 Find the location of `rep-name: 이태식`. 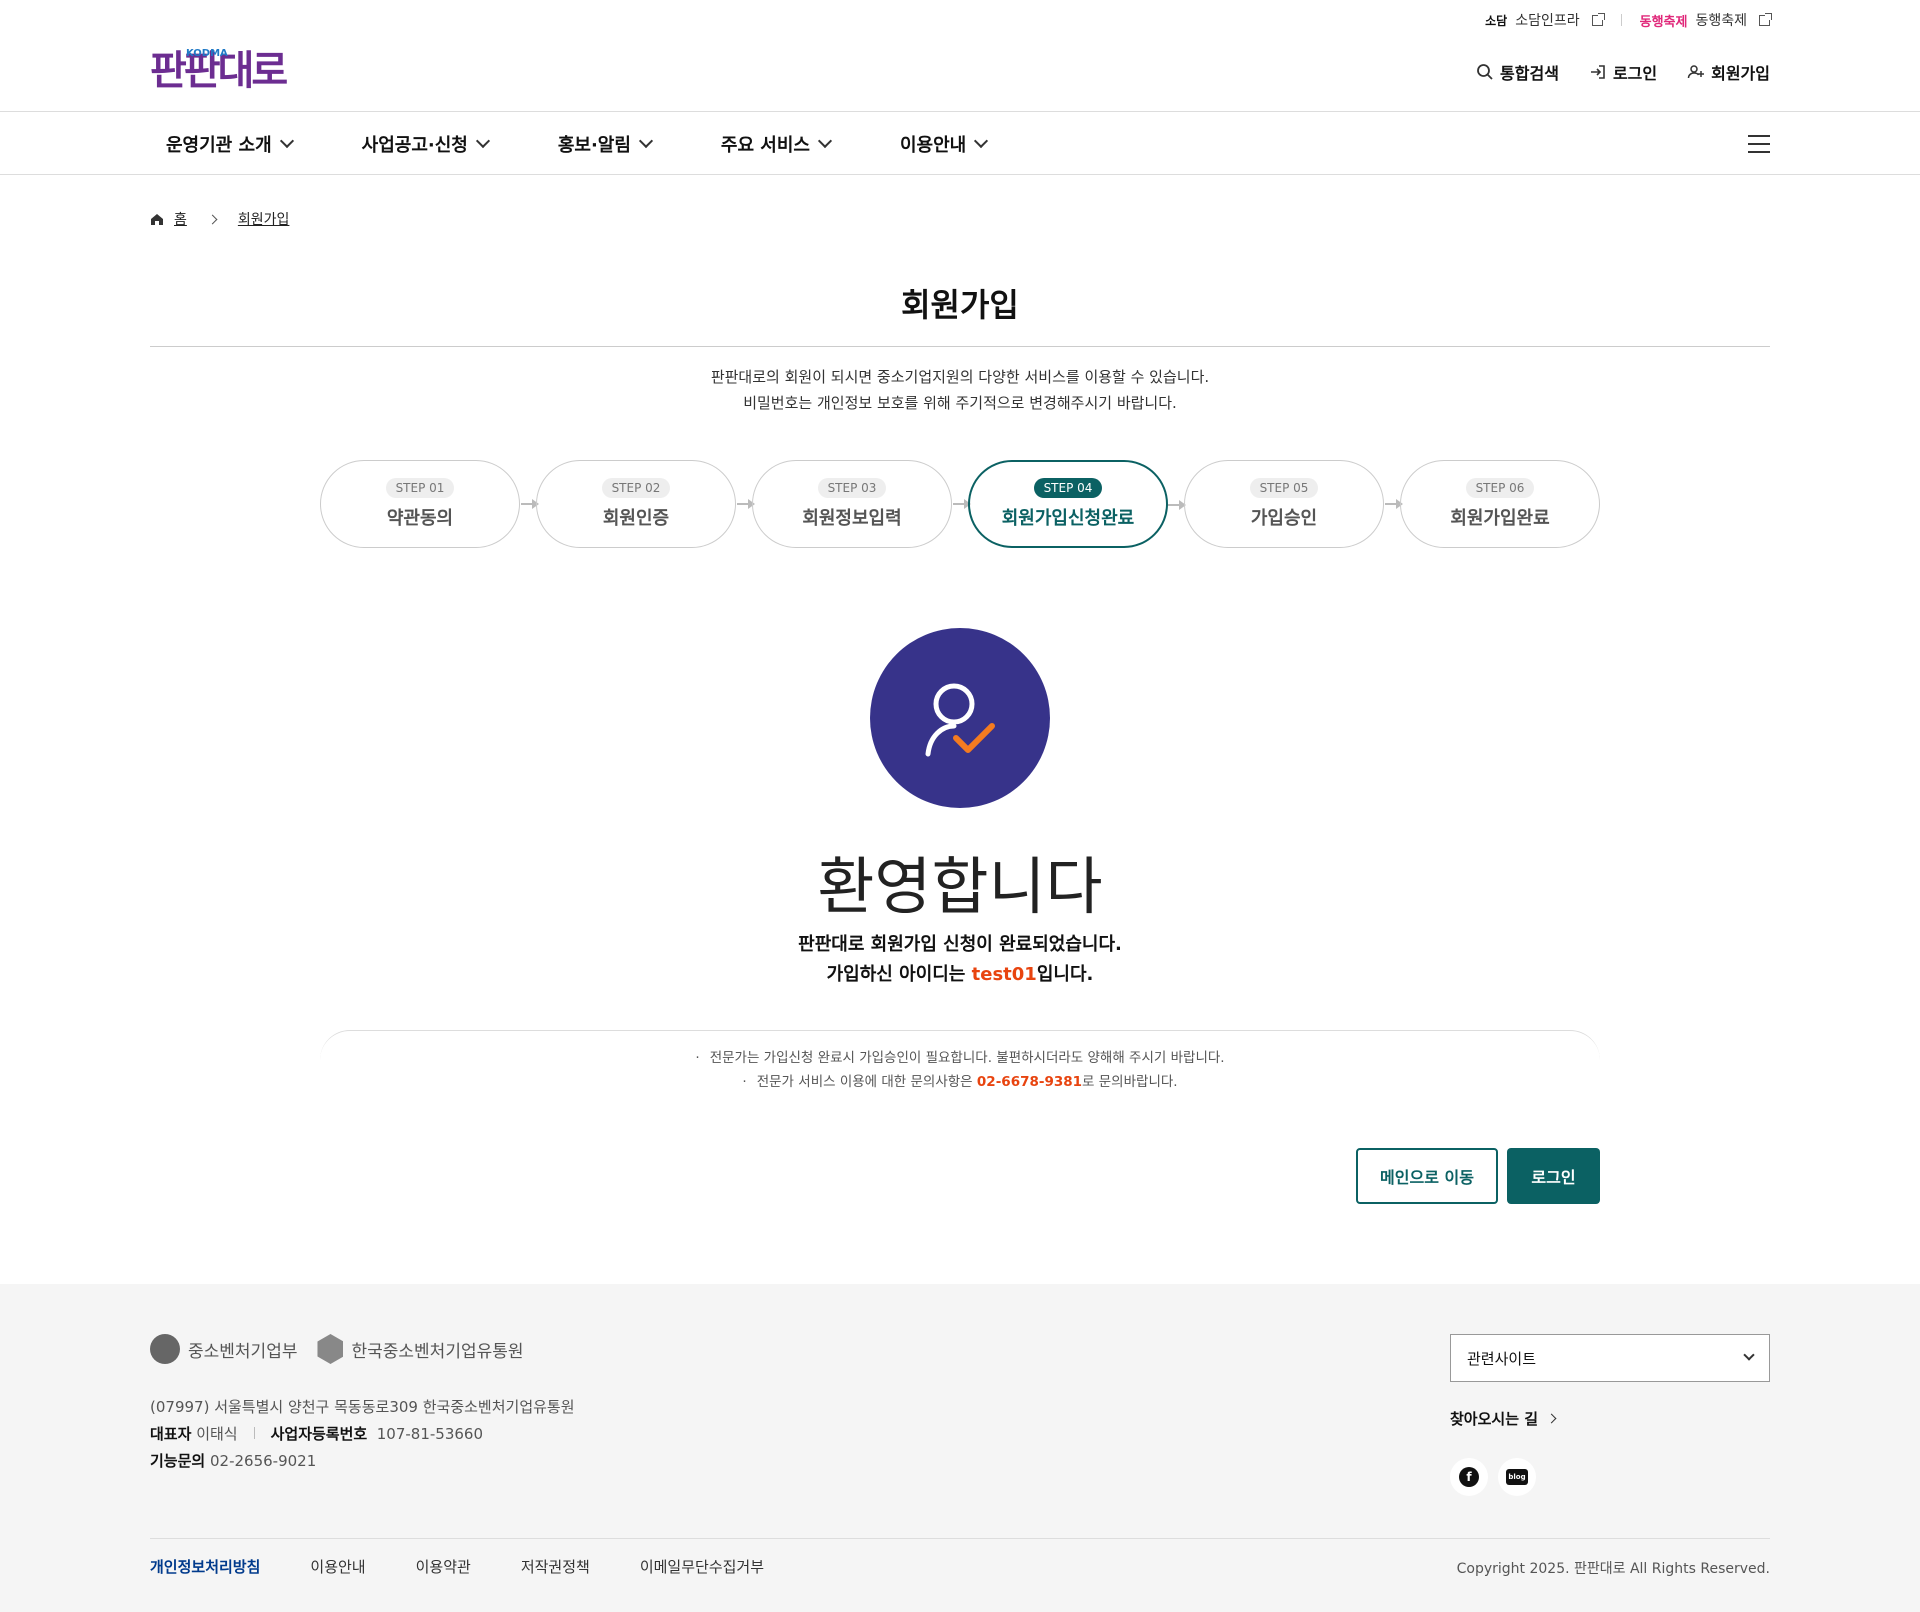

rep-name: 이태식 is located at coordinates (217, 1434).